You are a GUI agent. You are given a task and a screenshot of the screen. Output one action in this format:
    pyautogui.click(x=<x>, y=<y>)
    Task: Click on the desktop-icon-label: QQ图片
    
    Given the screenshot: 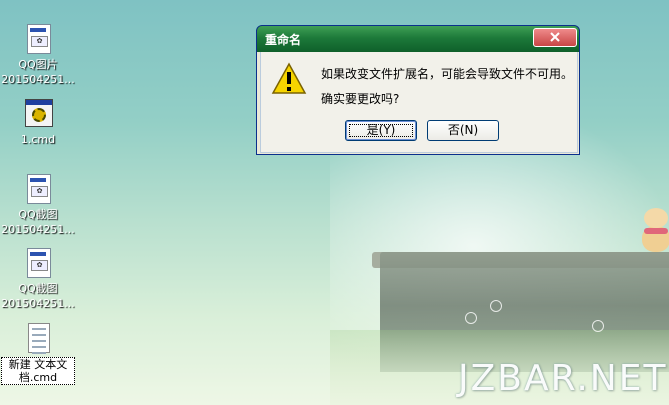 What is the action you would take?
    pyautogui.click(x=38, y=64)
    